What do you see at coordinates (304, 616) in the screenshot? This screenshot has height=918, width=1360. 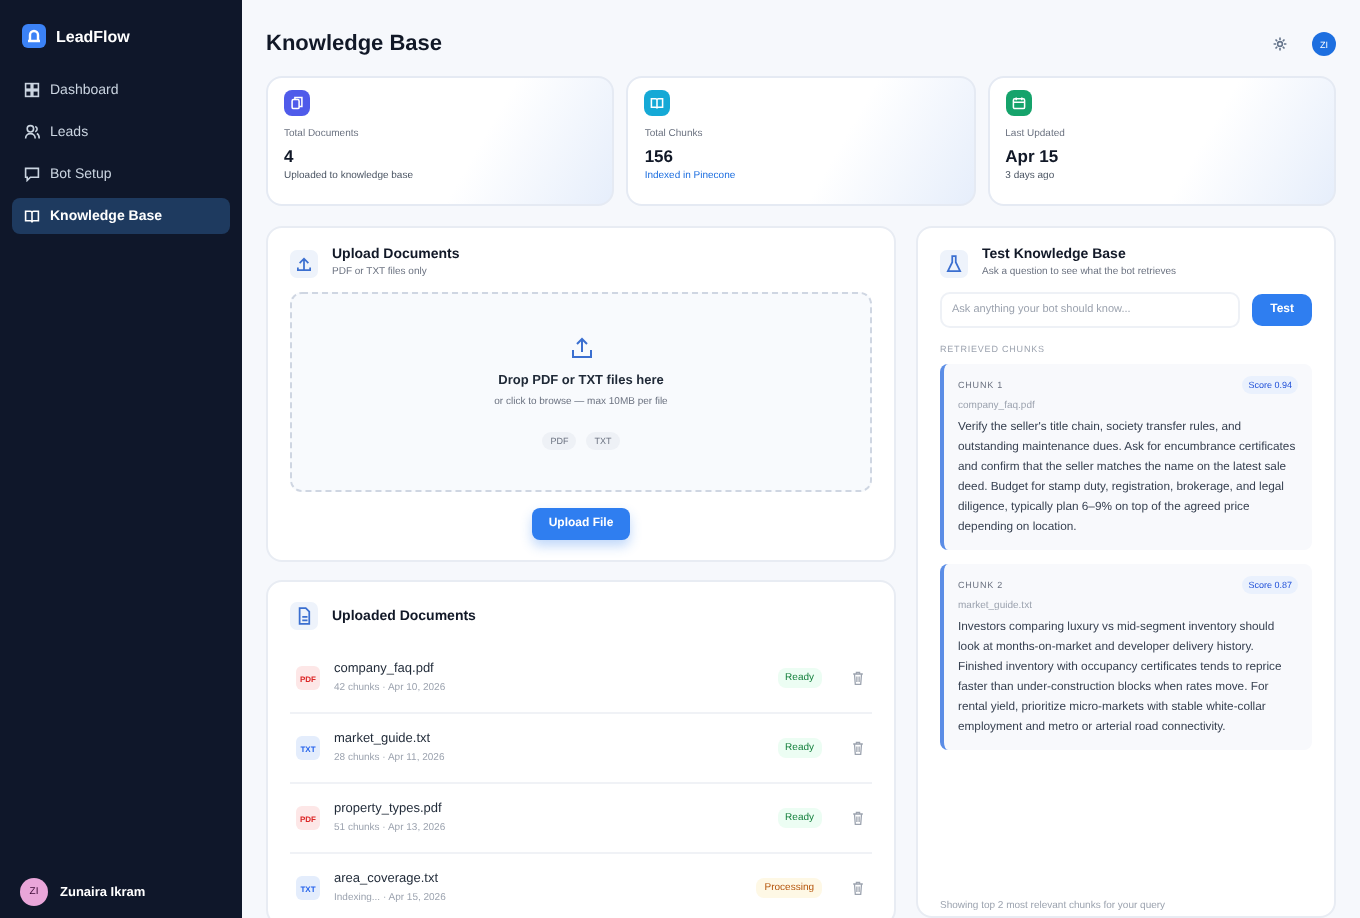 I see `document-icon` at bounding box center [304, 616].